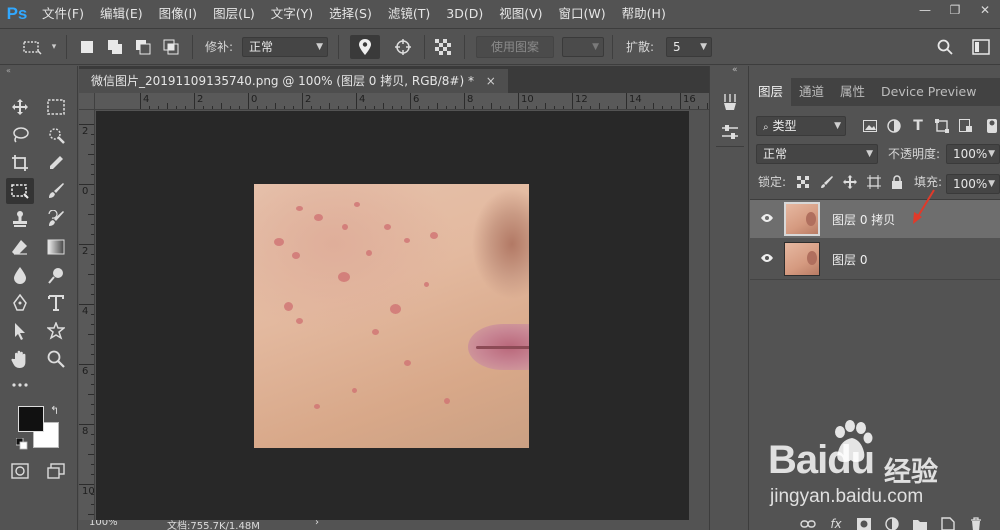  Describe the element at coordinates (942, 126) in the screenshot. I see `filter-shape-icon` at that location.